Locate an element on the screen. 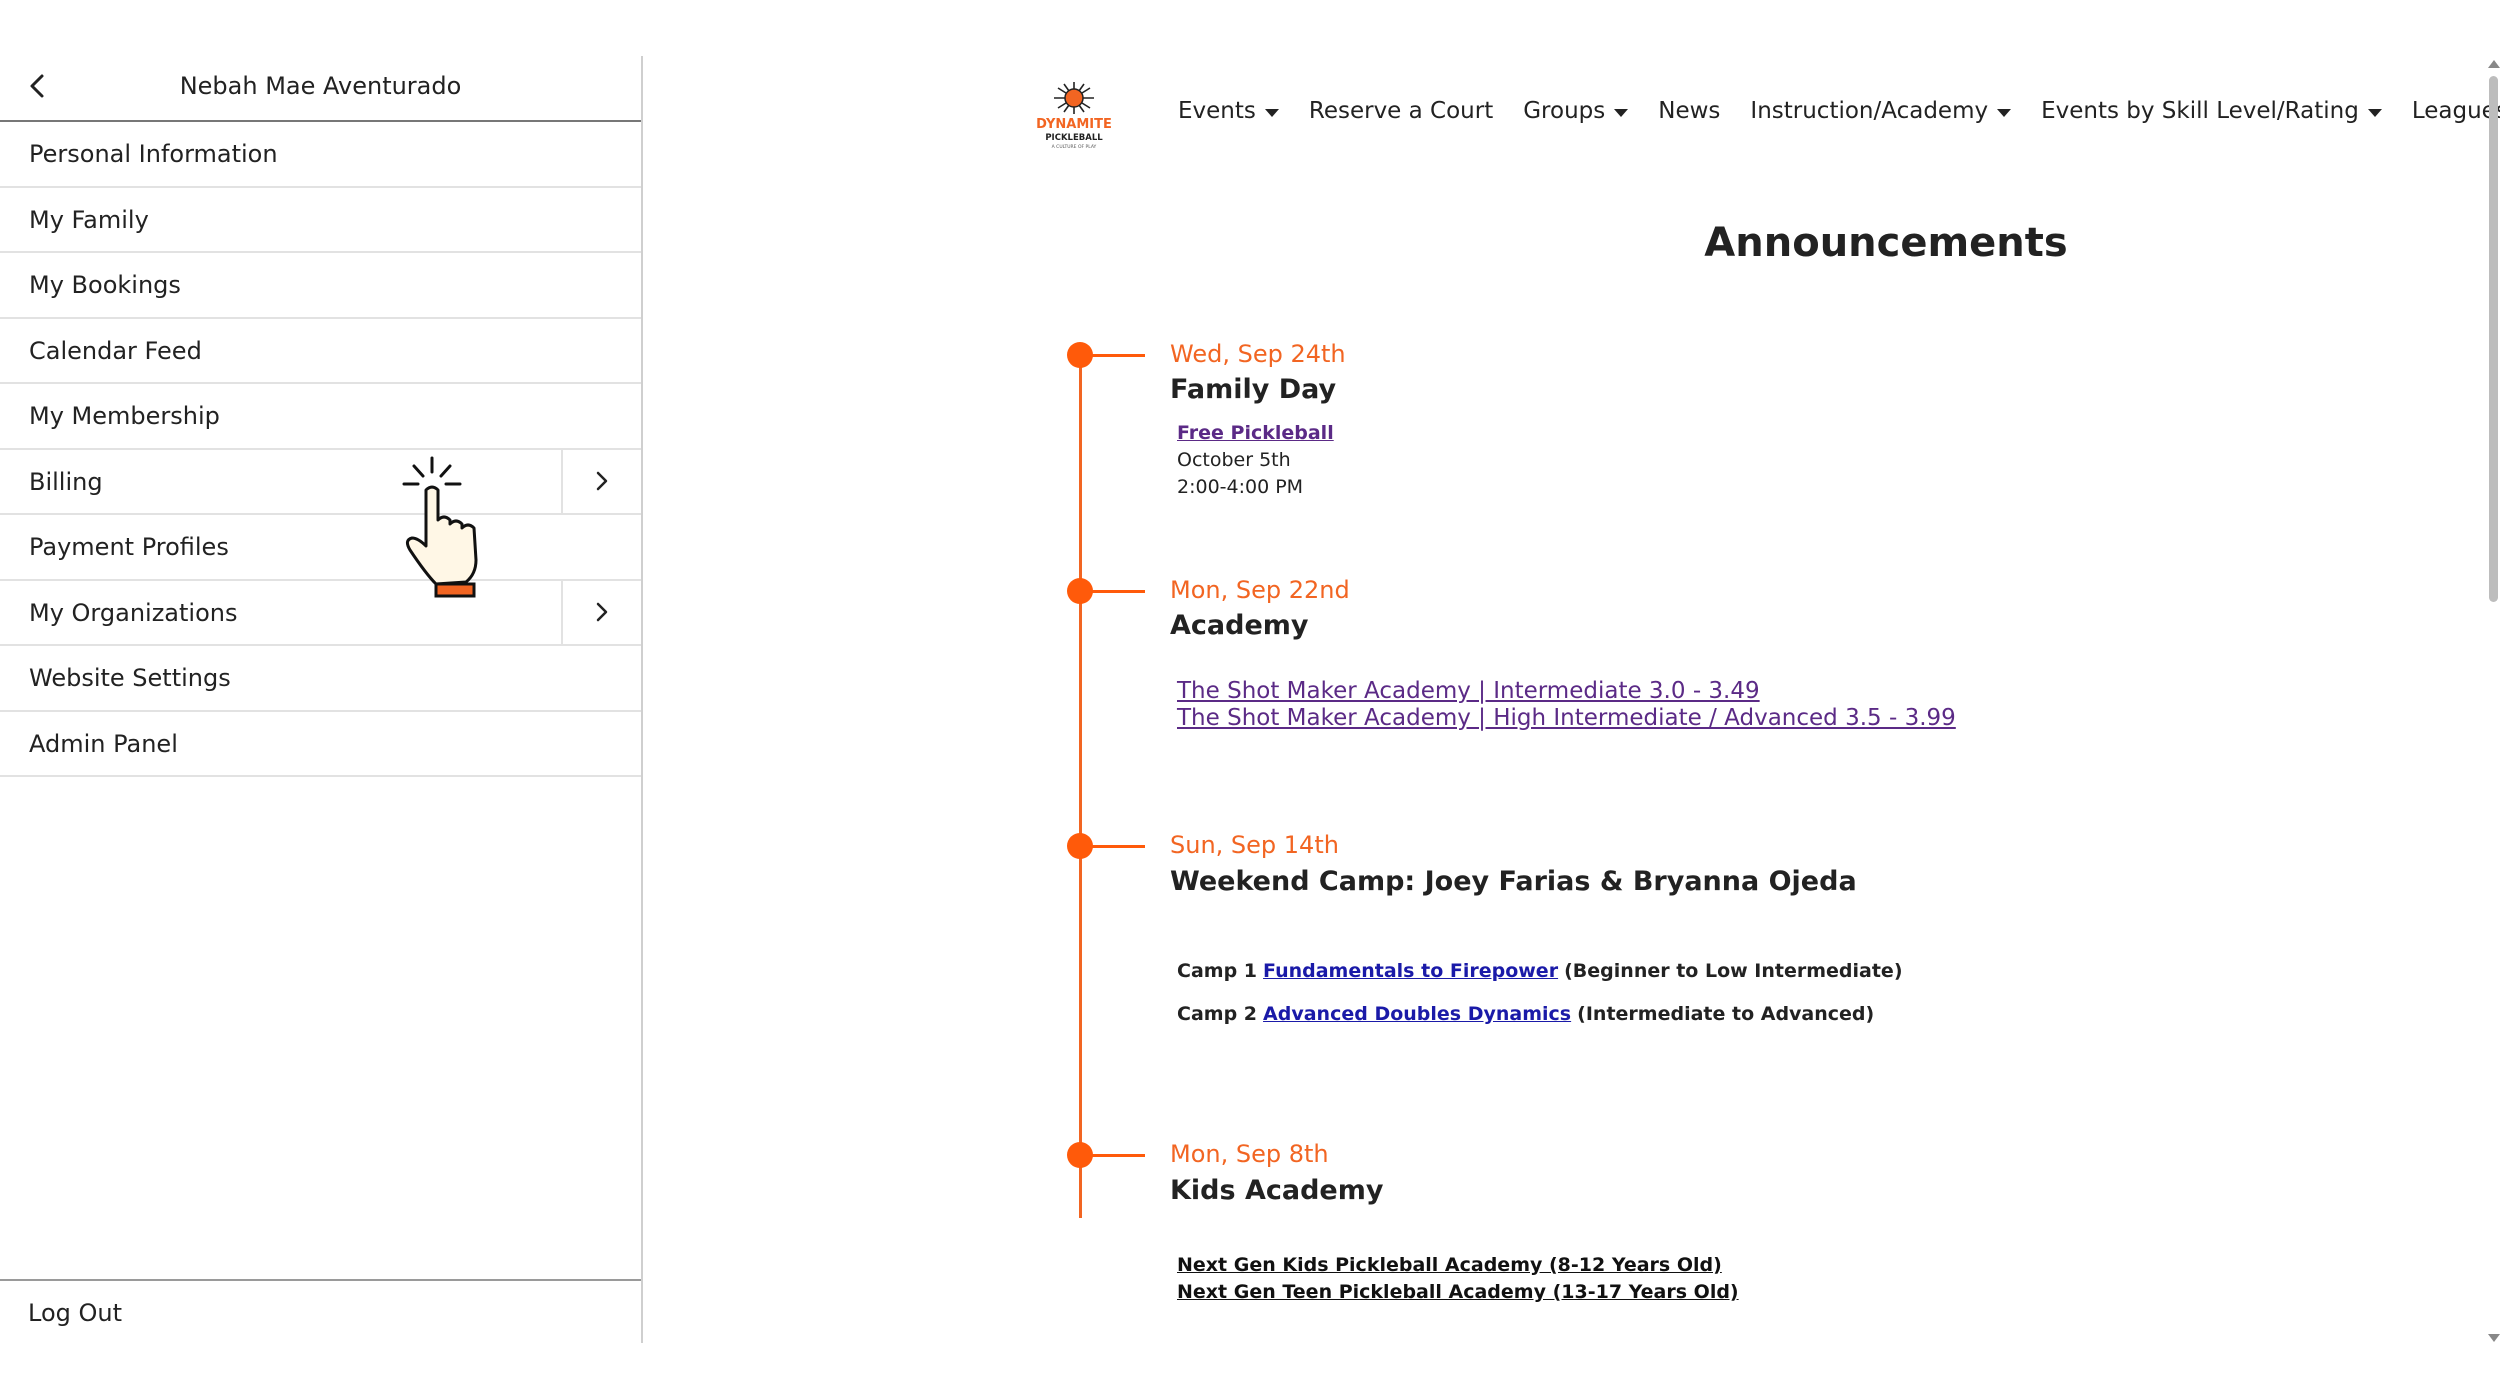 This screenshot has height=1400, width=2500. organizations-expand-button is located at coordinates (601, 612).